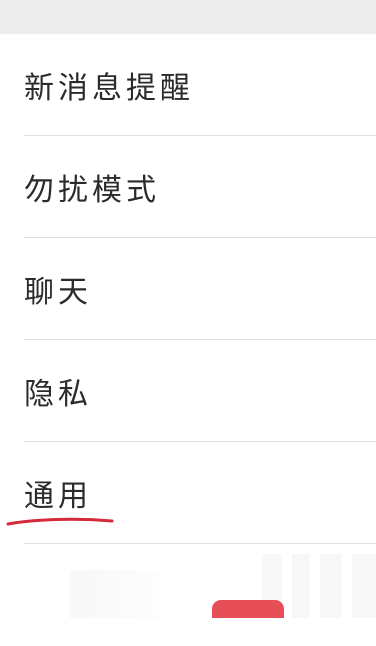 This screenshot has height=646, width=376. Describe the element at coordinates (115, 594) in the screenshot. I see `watermark` at that location.